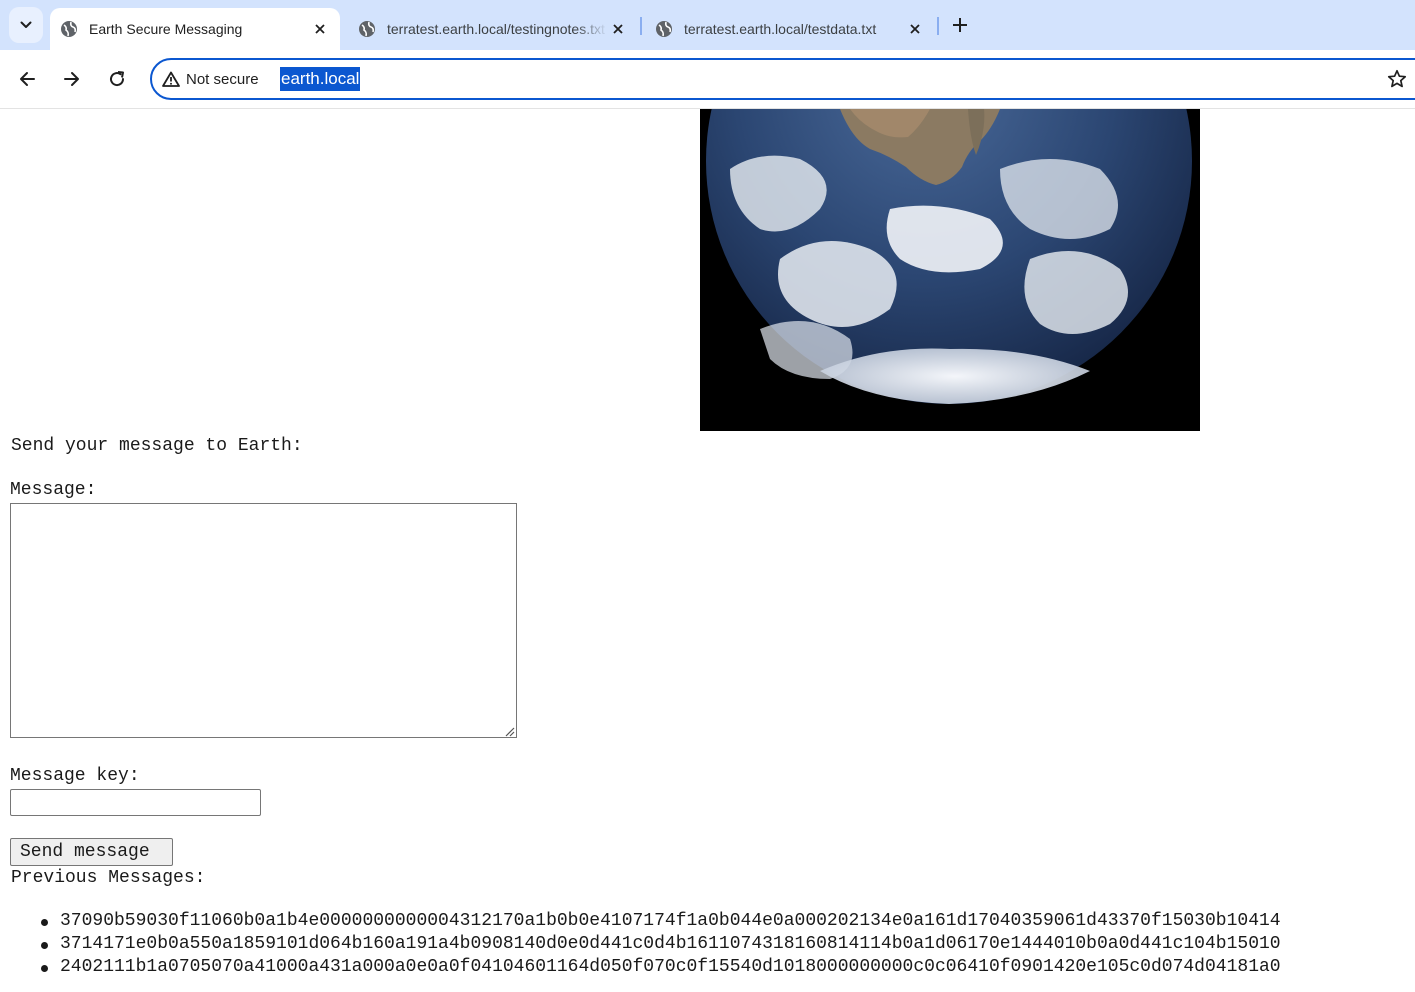 The width and height of the screenshot is (1415, 992). I want to click on message-textarea, so click(263, 620).